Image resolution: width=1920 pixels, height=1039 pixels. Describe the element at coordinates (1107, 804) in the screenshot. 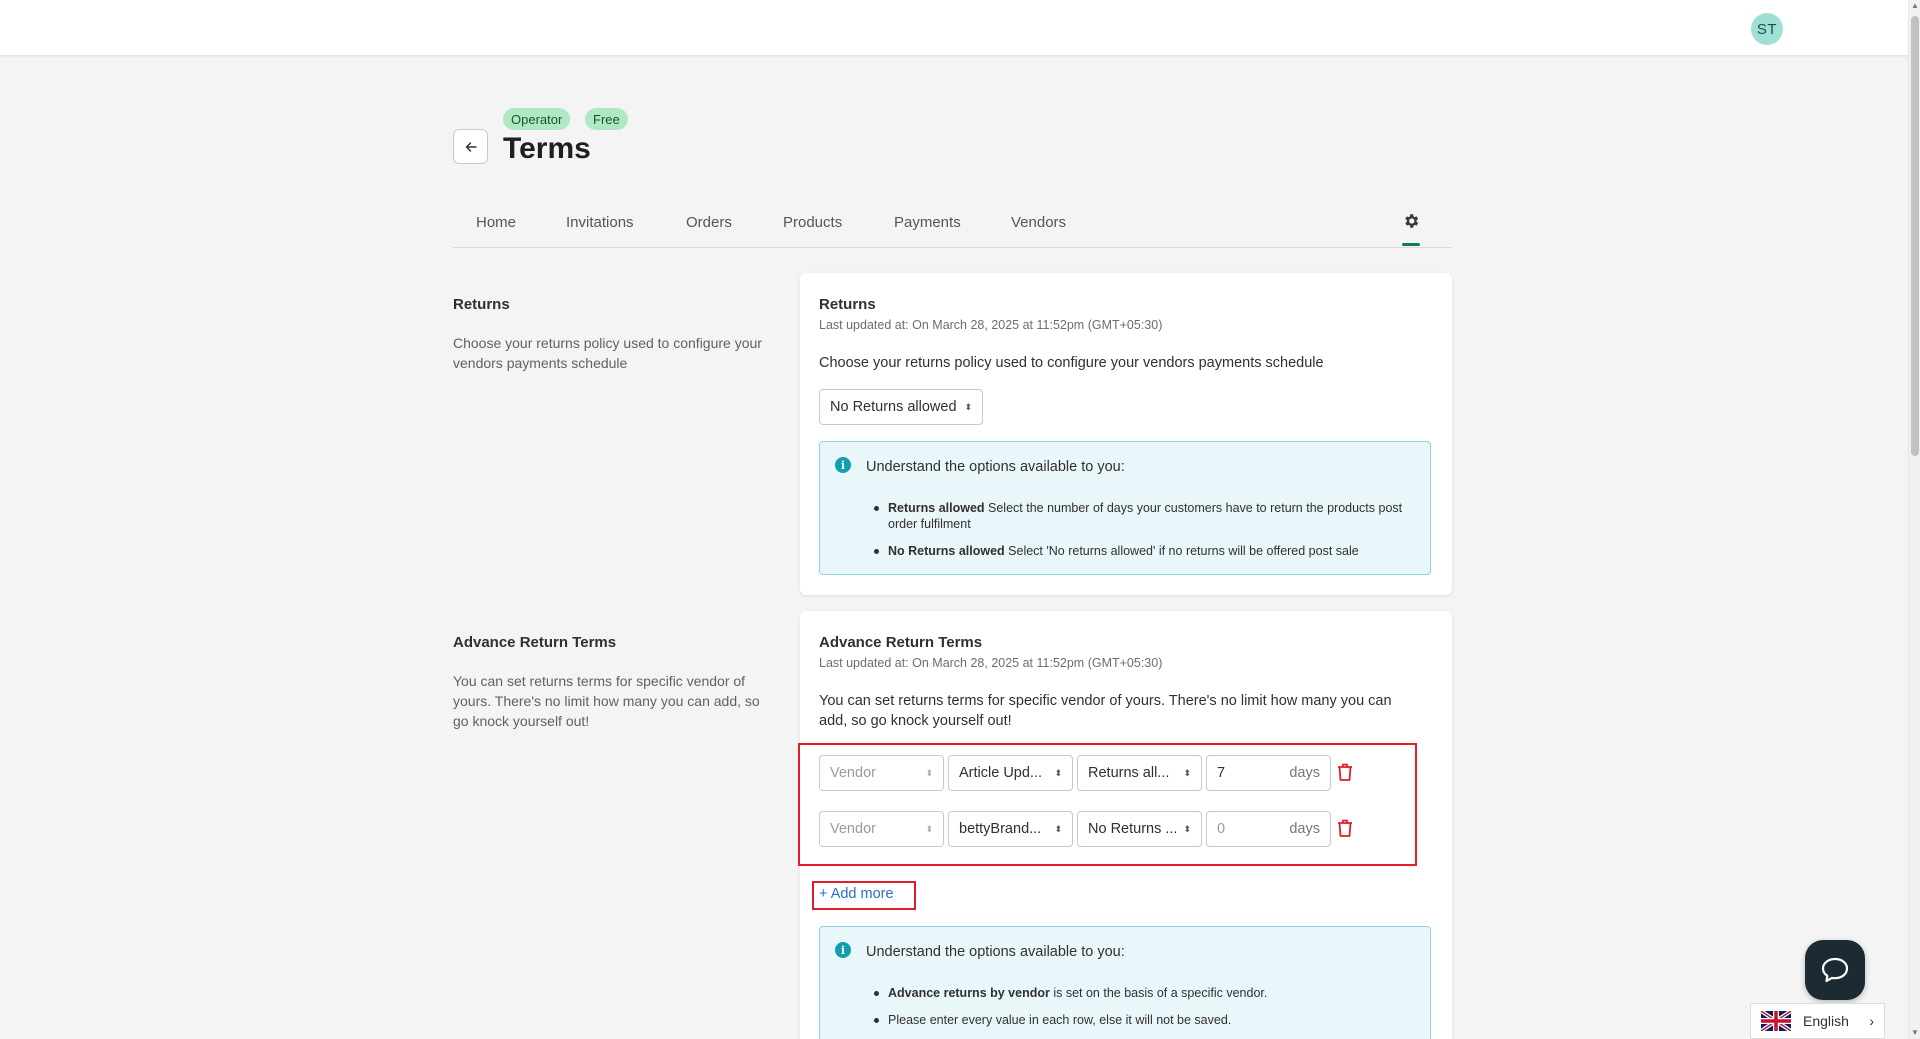

I see `highlight-rows-frame` at that location.